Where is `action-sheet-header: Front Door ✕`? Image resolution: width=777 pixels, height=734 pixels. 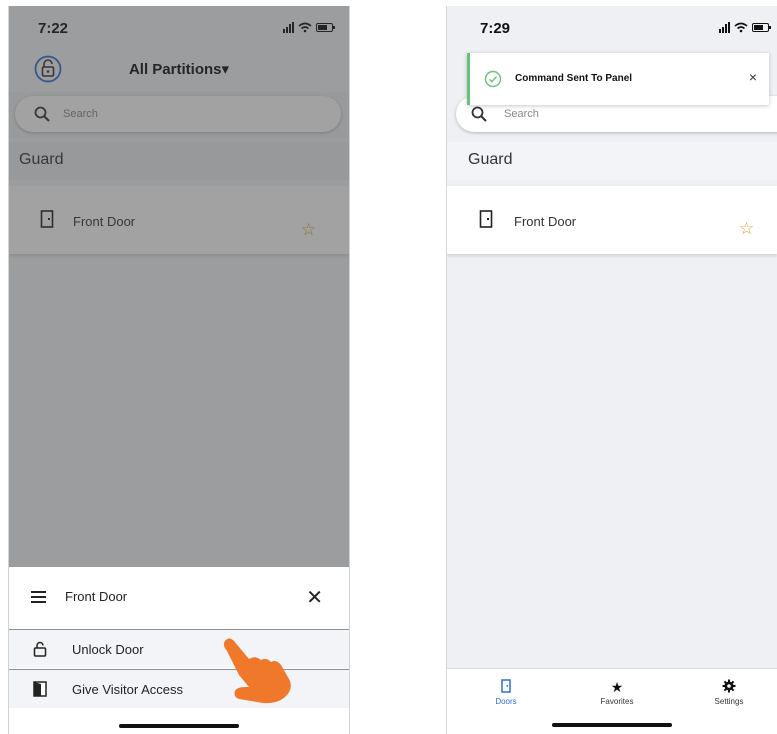
action-sheet-header: Front Door ✕ is located at coordinates (179, 598).